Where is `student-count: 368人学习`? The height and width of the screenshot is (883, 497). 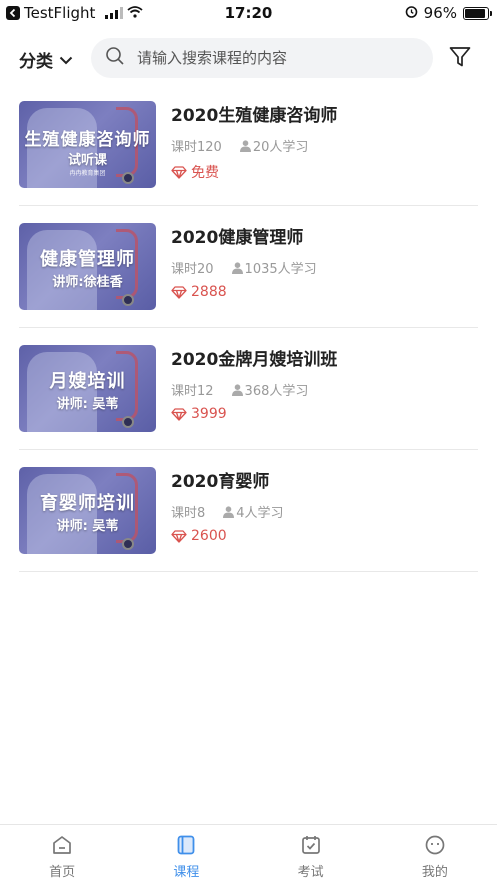
student-count: 368人学习 is located at coordinates (270, 389).